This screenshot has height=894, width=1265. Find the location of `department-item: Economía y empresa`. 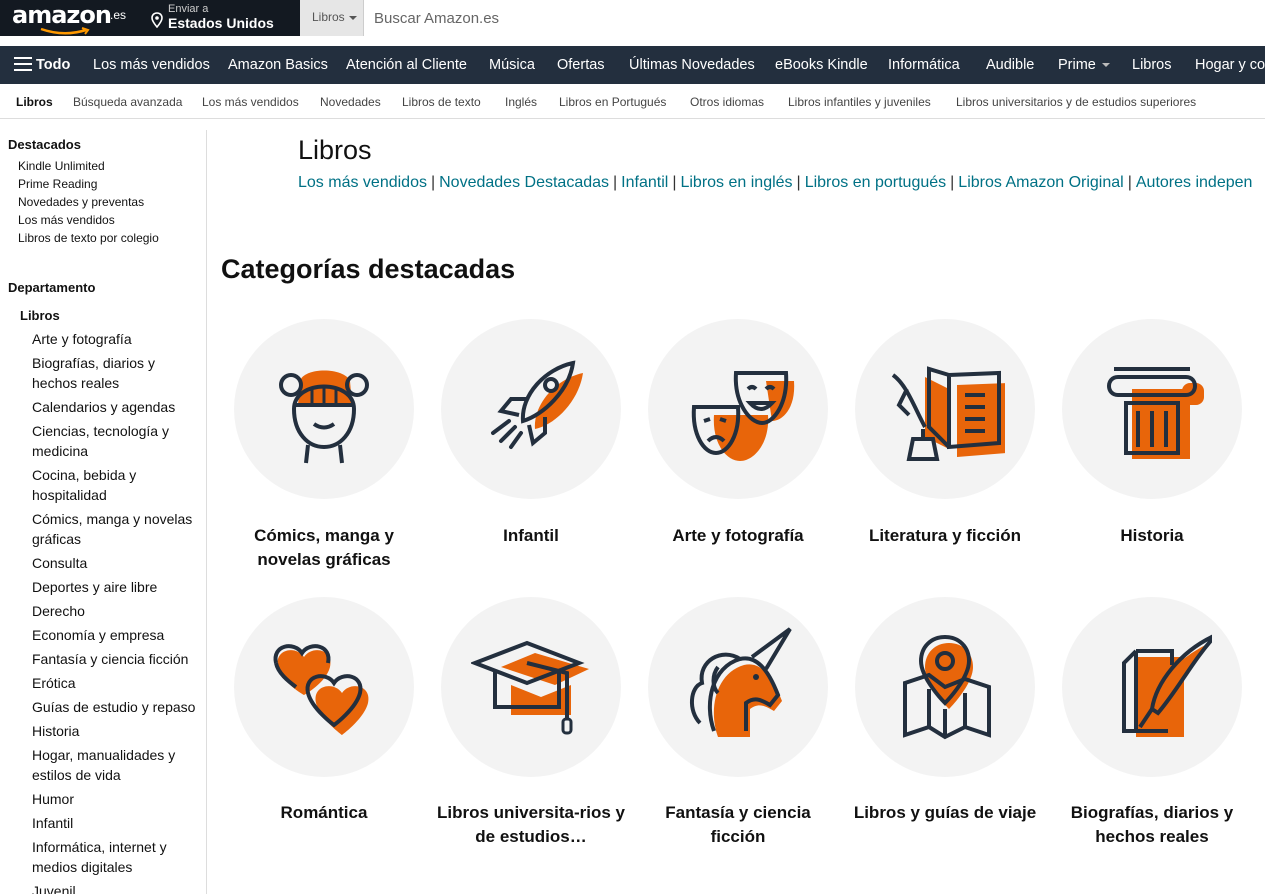

department-item: Economía y empresa is located at coordinates (116, 635).